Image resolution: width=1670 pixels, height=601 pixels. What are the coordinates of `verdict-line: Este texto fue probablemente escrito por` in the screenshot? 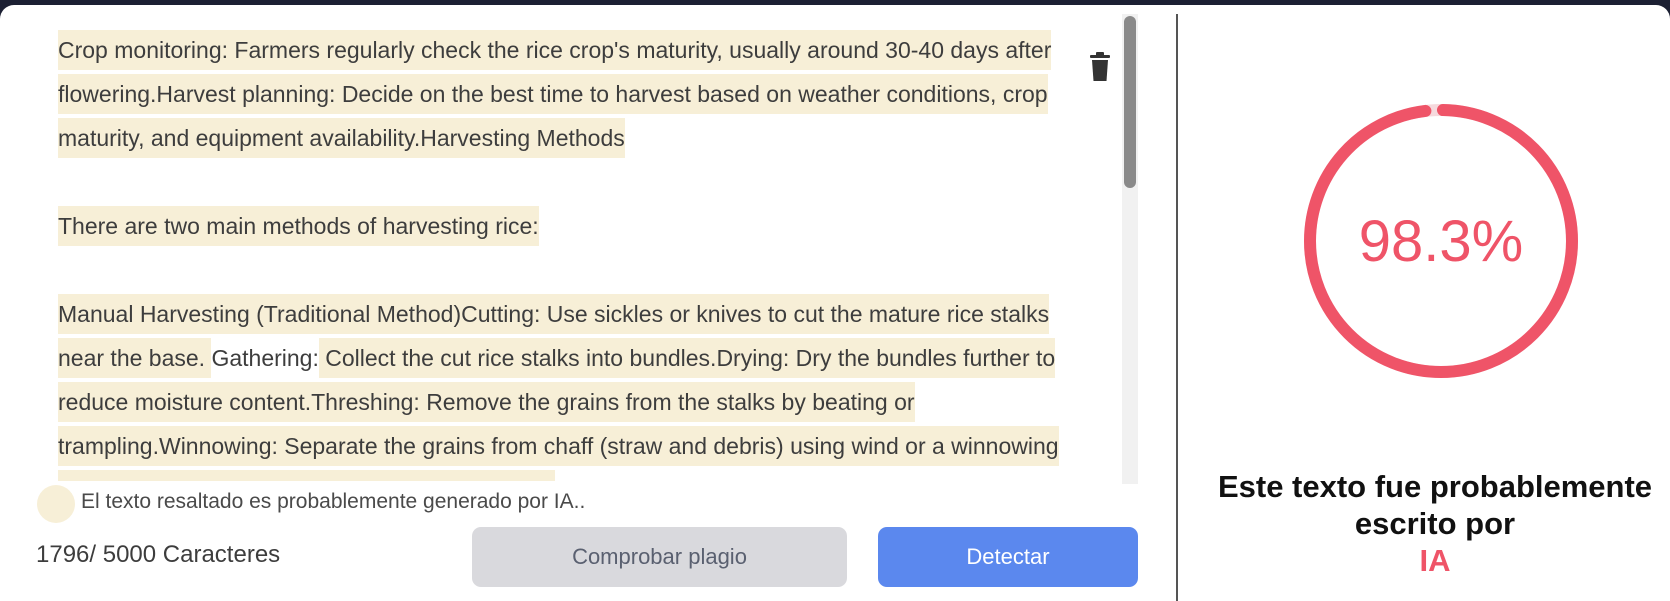 It's located at (1435, 505).